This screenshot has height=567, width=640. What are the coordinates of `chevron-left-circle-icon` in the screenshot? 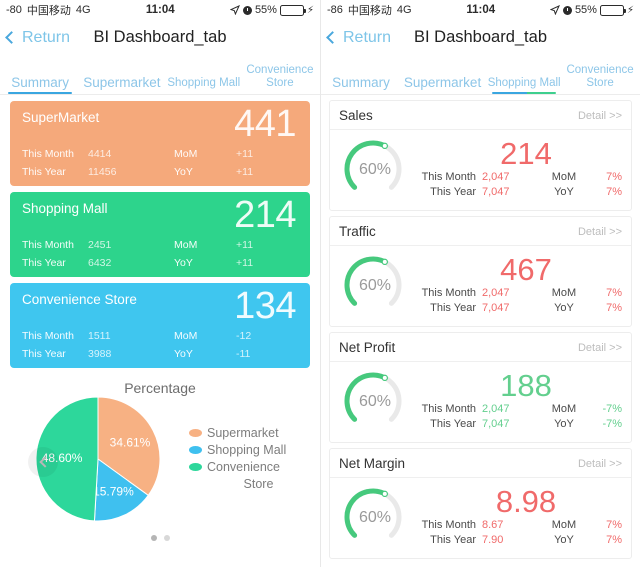 It's located at (43, 461).